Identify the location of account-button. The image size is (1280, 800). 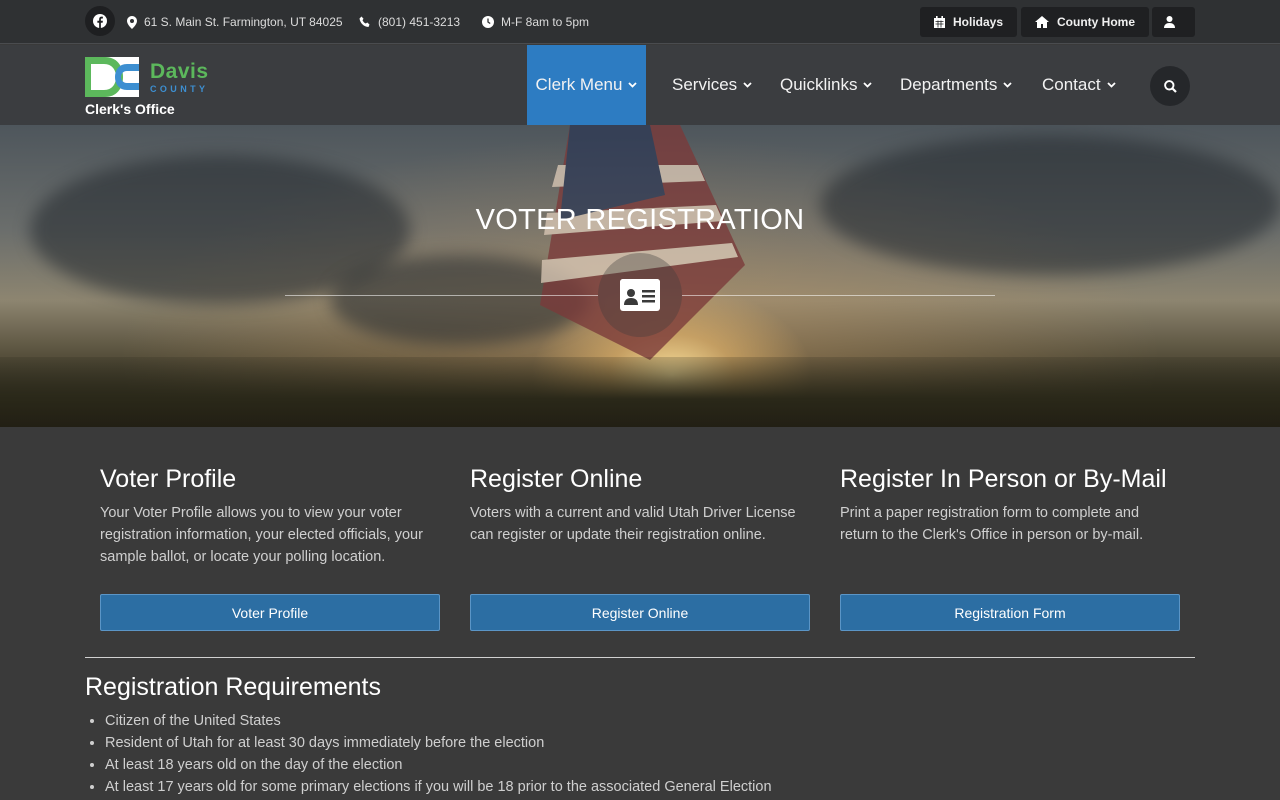
(1173, 22).